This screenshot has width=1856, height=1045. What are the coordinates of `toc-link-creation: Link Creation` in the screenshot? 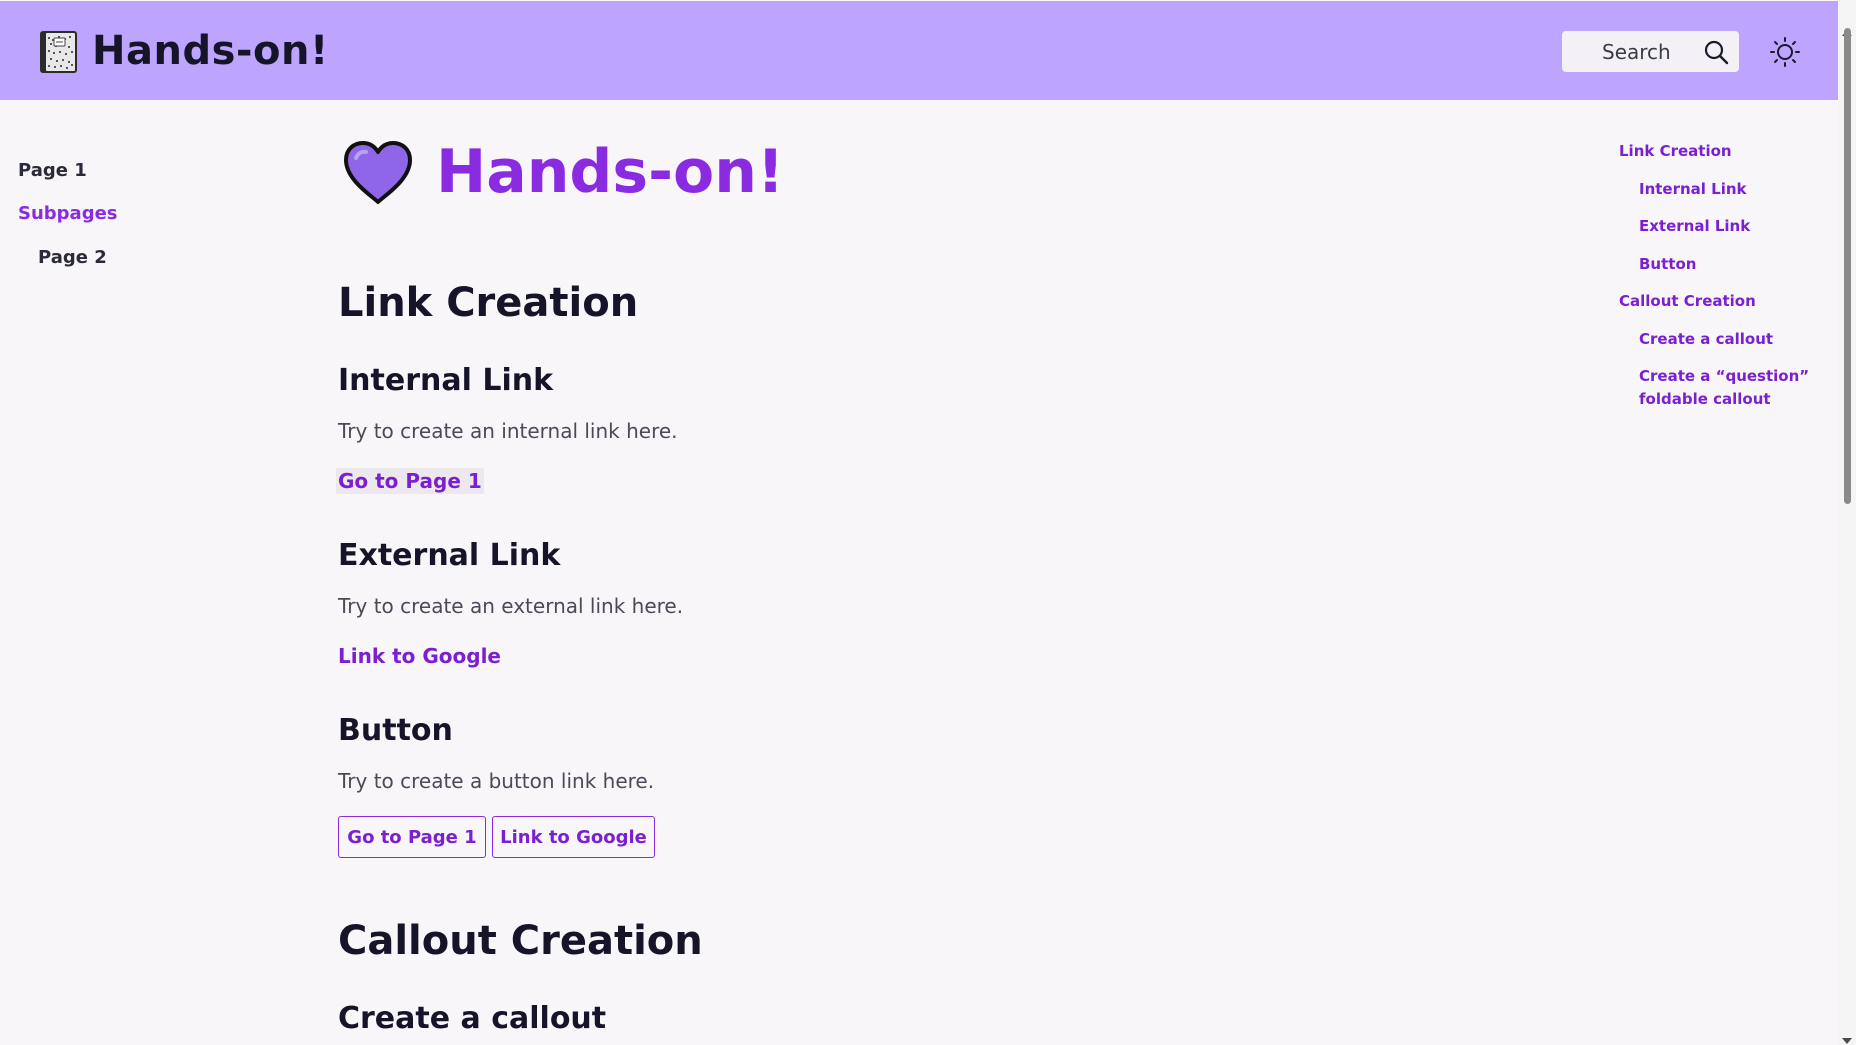 It's located at (1675, 151).